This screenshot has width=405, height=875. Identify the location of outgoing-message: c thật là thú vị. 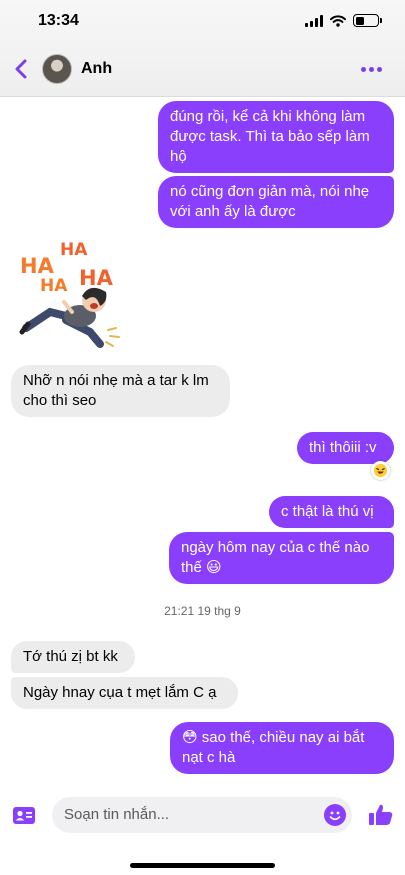
(331, 512).